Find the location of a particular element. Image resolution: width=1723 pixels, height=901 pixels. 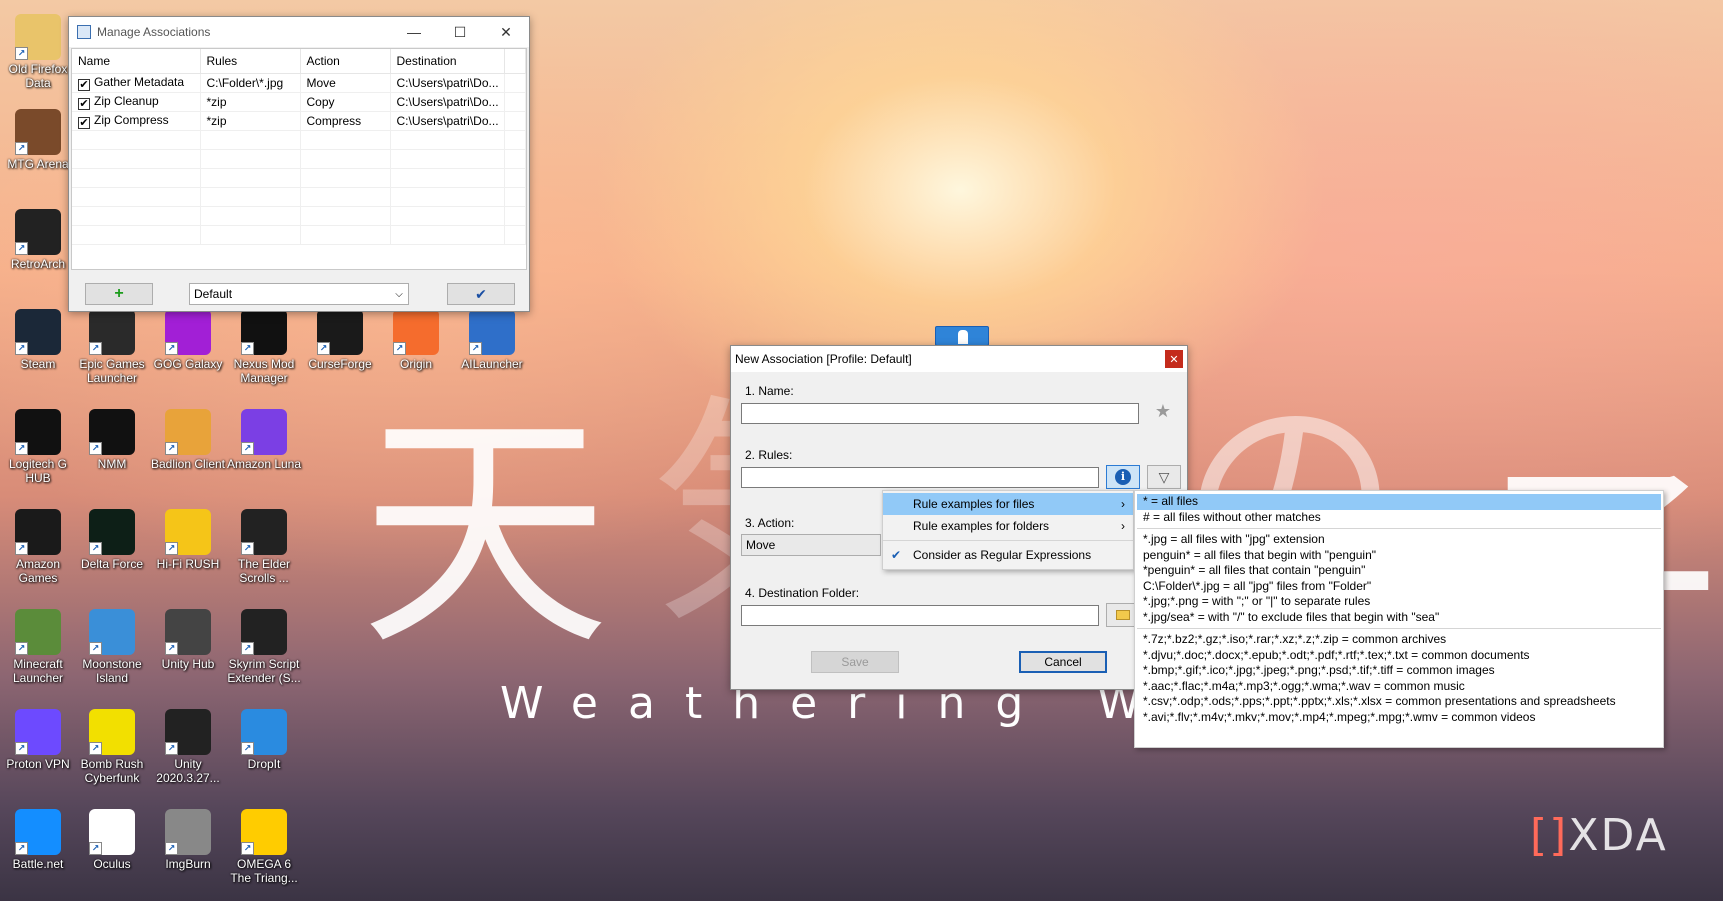

dropit-icon: ↗ is located at coordinates (264, 732).